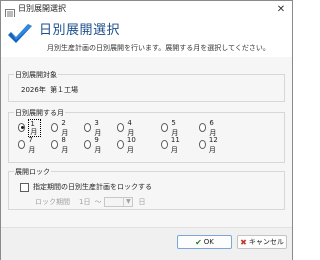 The width and height of the screenshot is (320, 260). What do you see at coordinates (33, 90) in the screenshot?
I see `target-year: 2026年` at bounding box center [33, 90].